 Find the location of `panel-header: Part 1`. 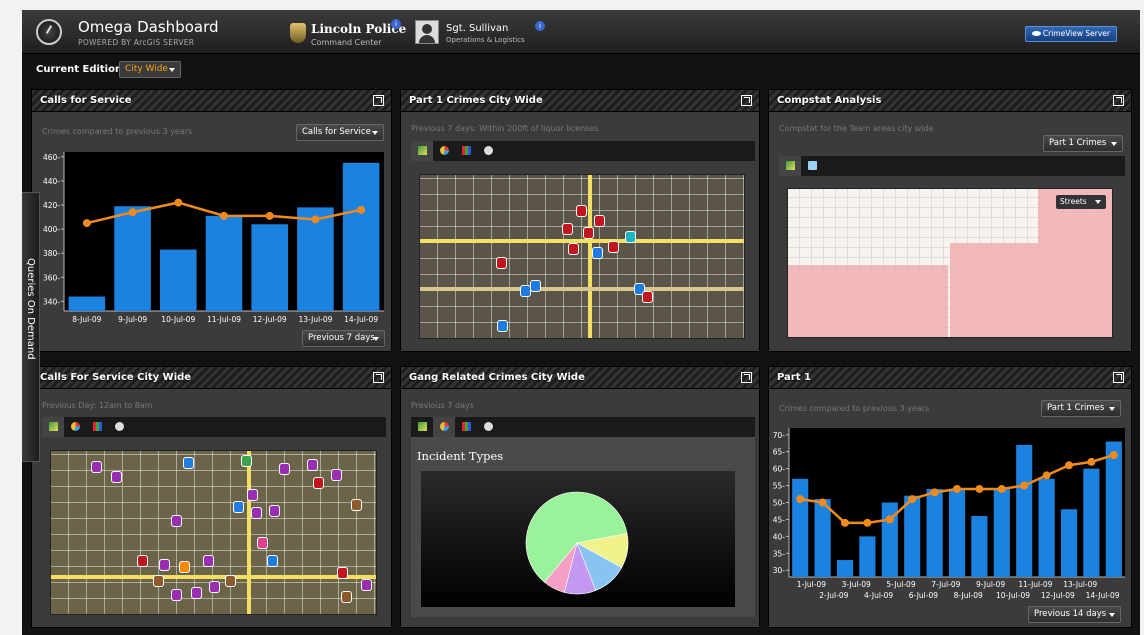

panel-header: Part 1 is located at coordinates (950, 378).